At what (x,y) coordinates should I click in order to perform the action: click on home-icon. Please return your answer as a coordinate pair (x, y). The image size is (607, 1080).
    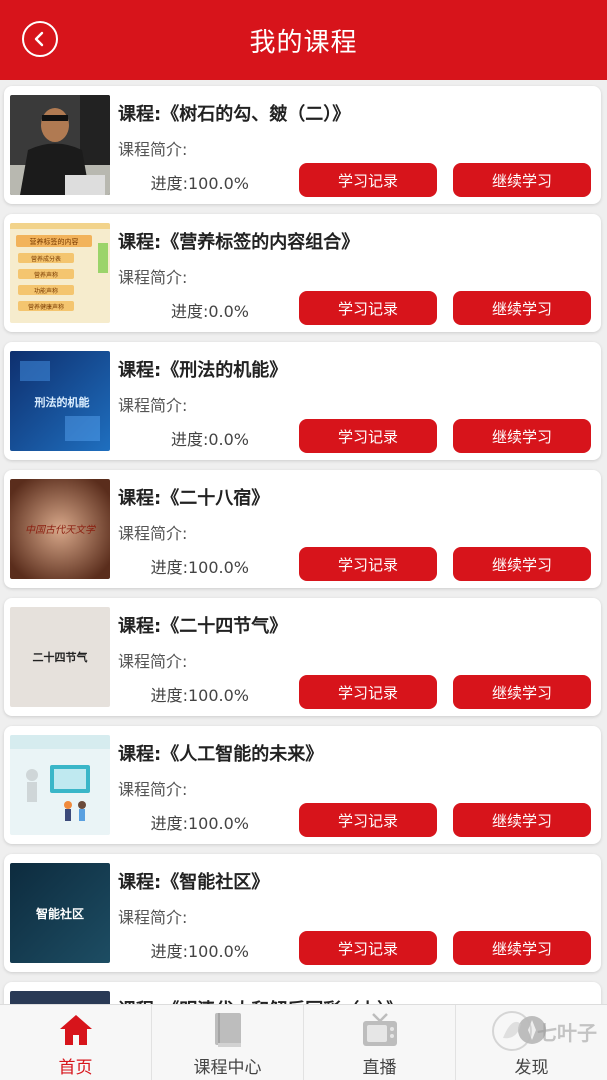
    Looking at the image, I should click on (75, 1030).